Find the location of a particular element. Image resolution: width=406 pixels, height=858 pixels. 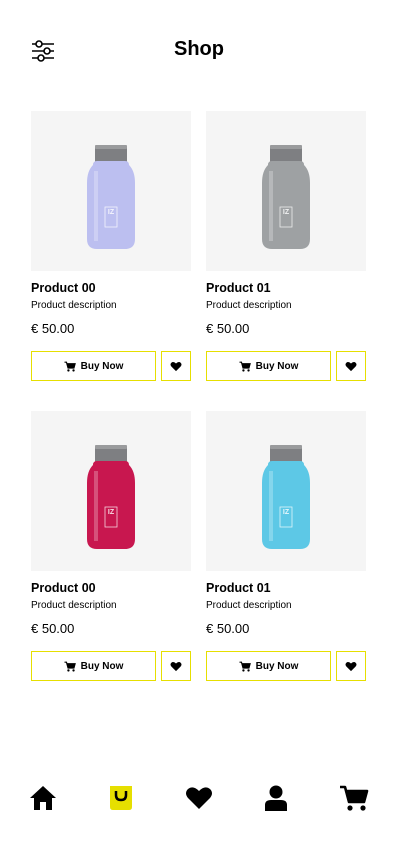

page-title: Shop is located at coordinates (199, 49).